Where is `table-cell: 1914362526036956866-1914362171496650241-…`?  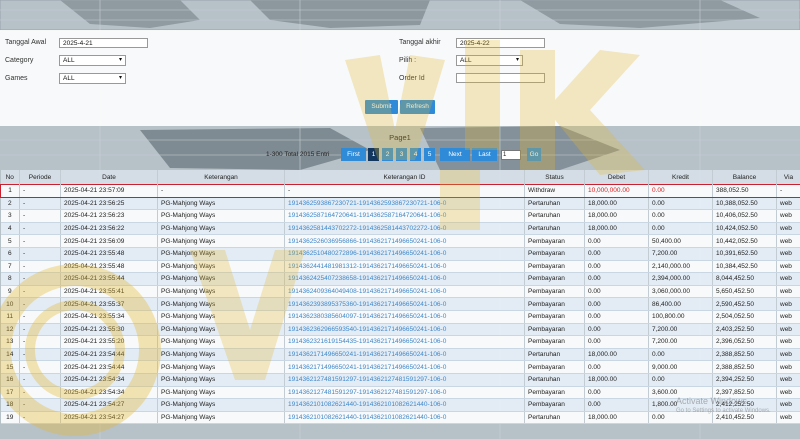
table-cell: 1914362526036956866-1914362171496650241-… is located at coordinates (404, 241).